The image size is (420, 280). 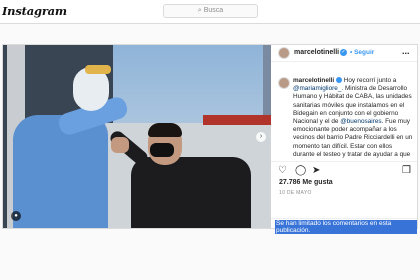 I want to click on share-icon: ➤, so click(x=316, y=171).